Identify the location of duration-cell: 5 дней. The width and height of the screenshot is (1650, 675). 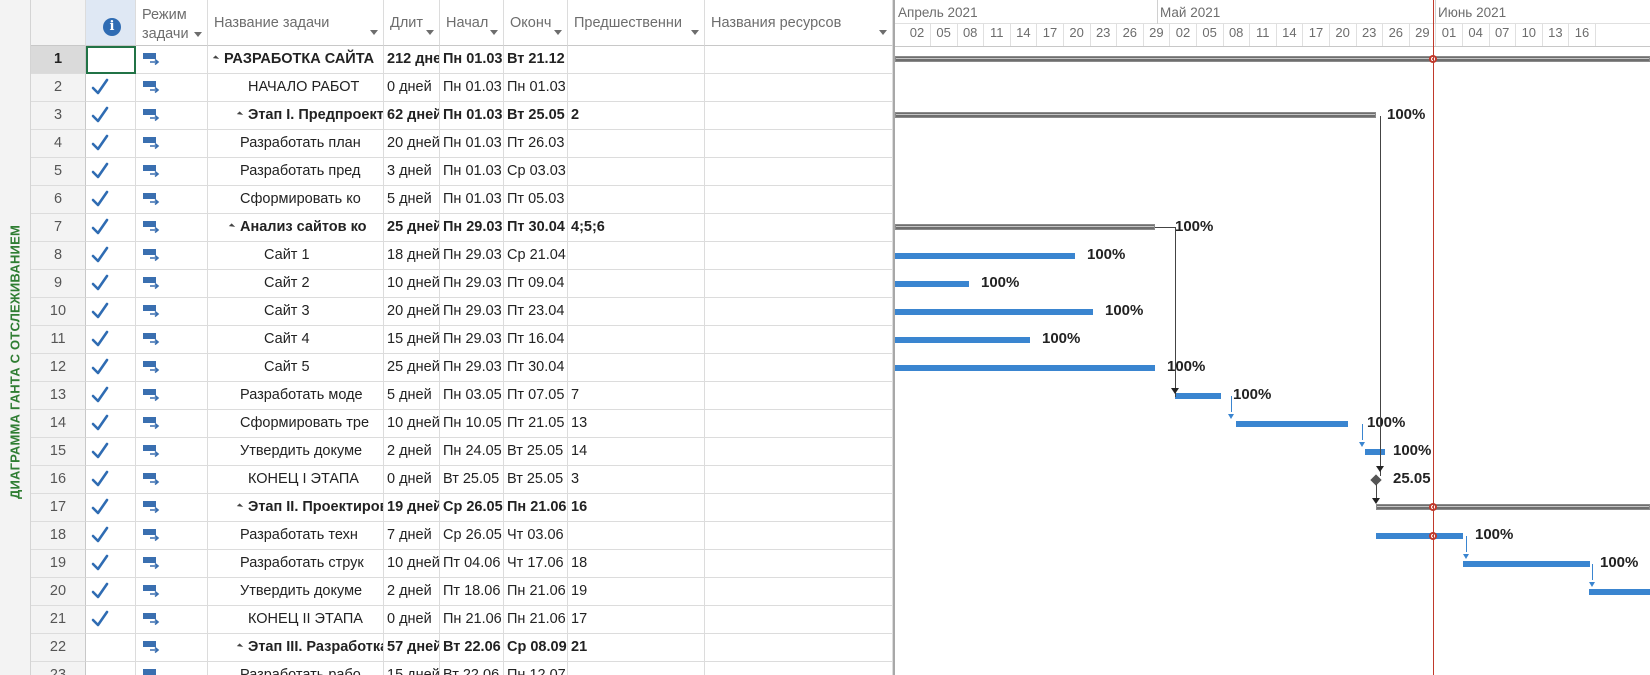
(412, 200).